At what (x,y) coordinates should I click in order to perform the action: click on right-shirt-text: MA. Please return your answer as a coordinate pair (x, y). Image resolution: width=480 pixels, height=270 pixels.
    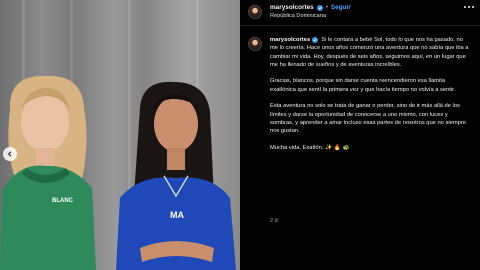
    Looking at the image, I should click on (177, 215).